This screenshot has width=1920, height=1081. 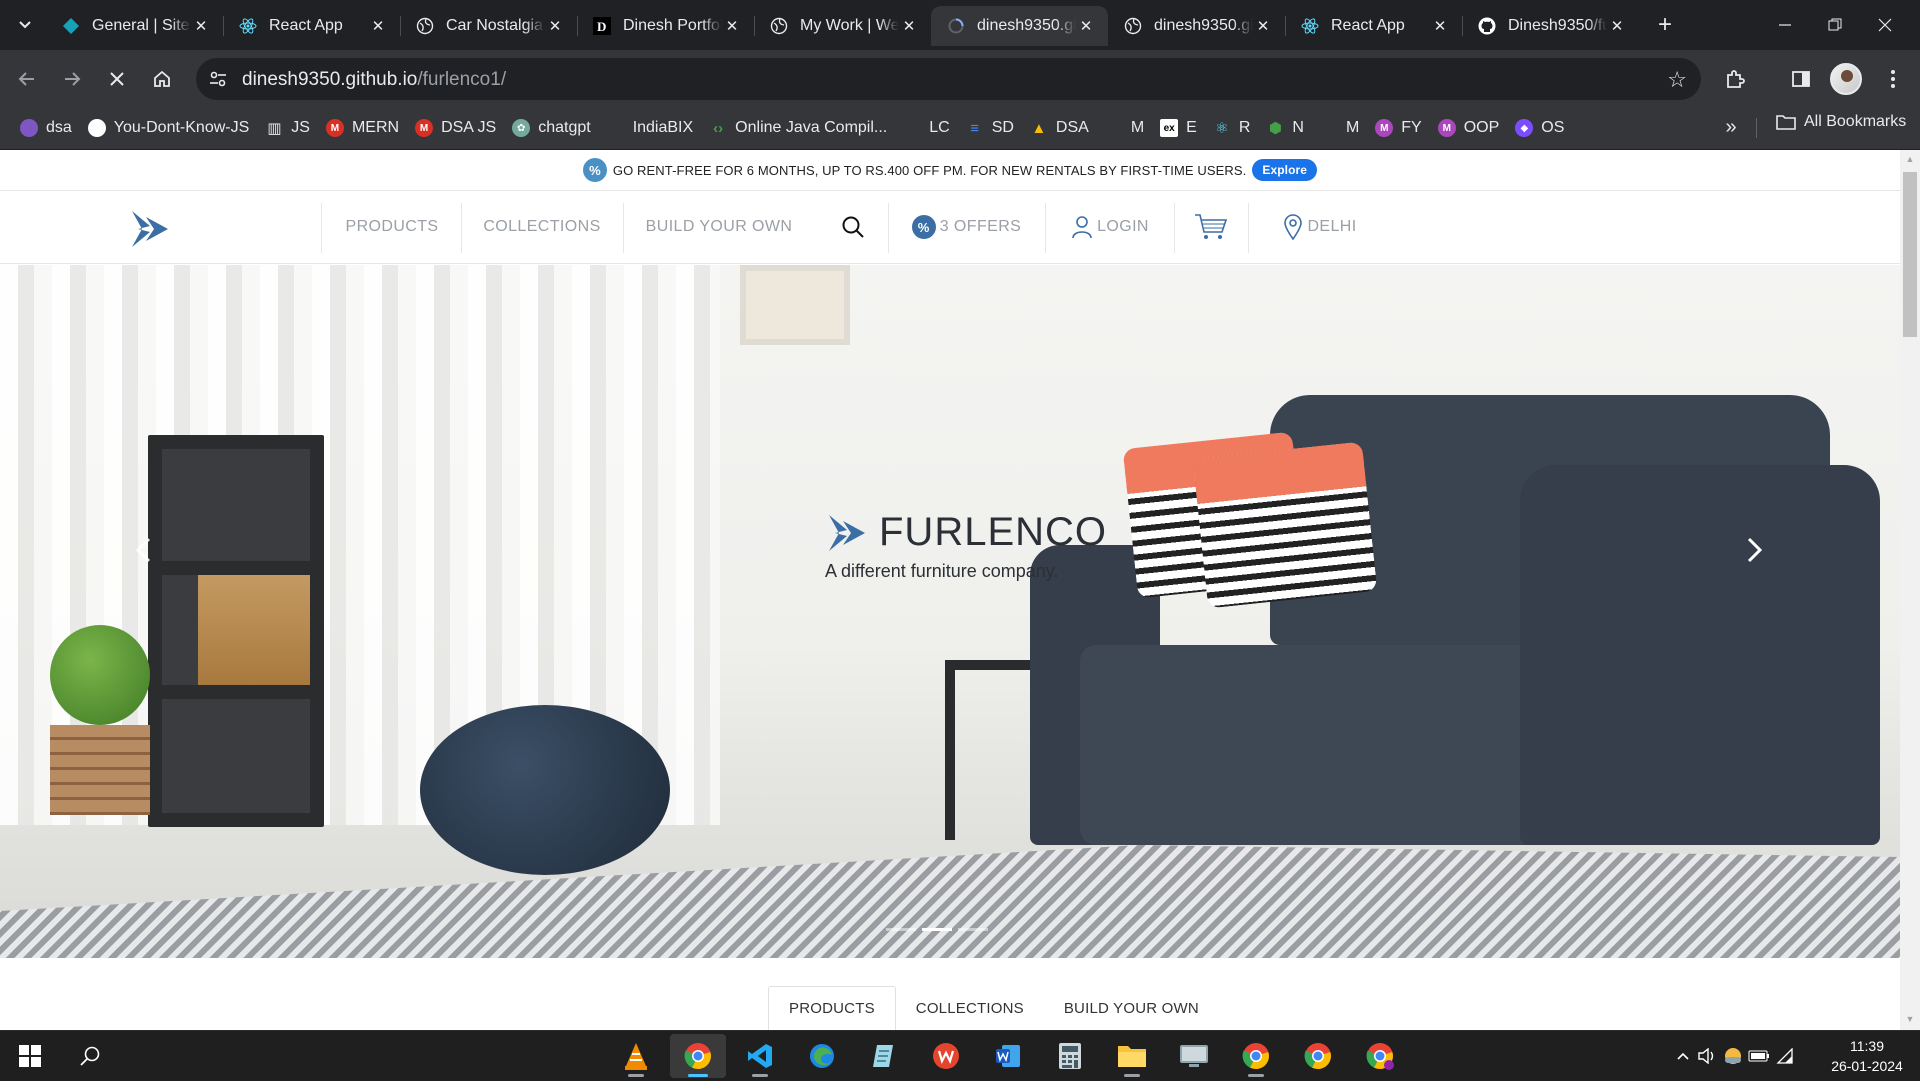 What do you see at coordinates (1665, 25) in the screenshot?
I see `new-tab-button: +` at bounding box center [1665, 25].